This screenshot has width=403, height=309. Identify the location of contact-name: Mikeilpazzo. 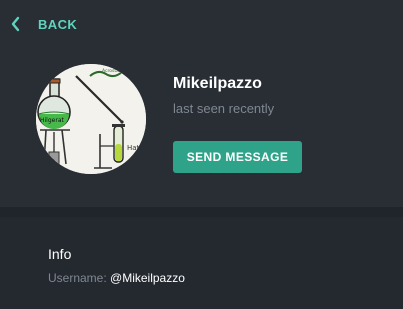
(217, 83).